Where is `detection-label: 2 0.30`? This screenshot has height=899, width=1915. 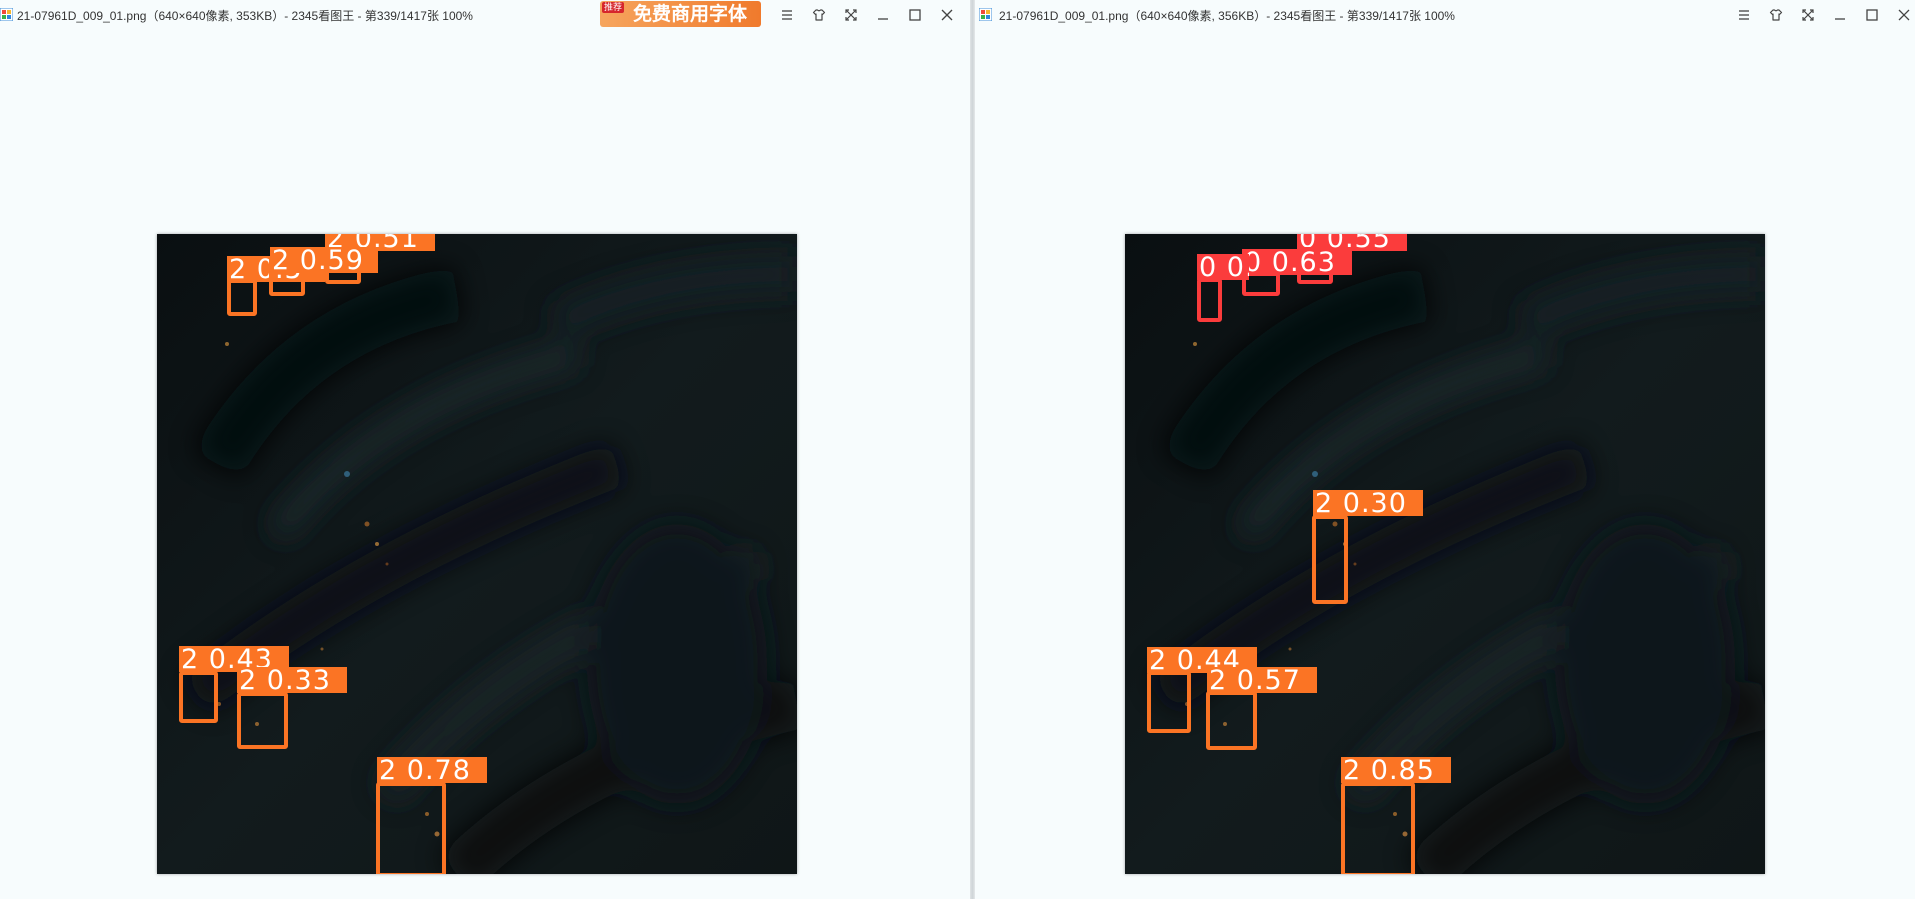 detection-label: 2 0.30 is located at coordinates (1368, 503).